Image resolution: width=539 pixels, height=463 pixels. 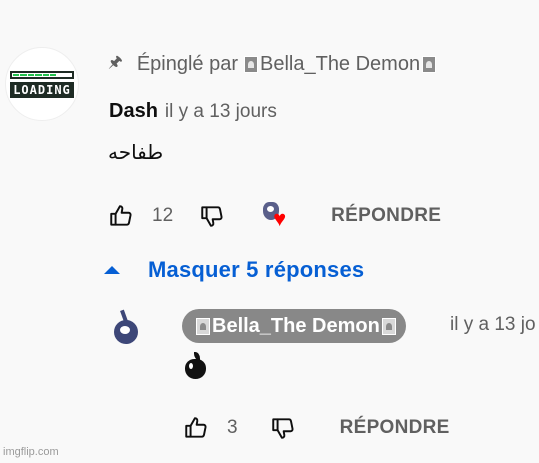 I want to click on comment-author-avatar: LOADING, so click(x=42, y=84).